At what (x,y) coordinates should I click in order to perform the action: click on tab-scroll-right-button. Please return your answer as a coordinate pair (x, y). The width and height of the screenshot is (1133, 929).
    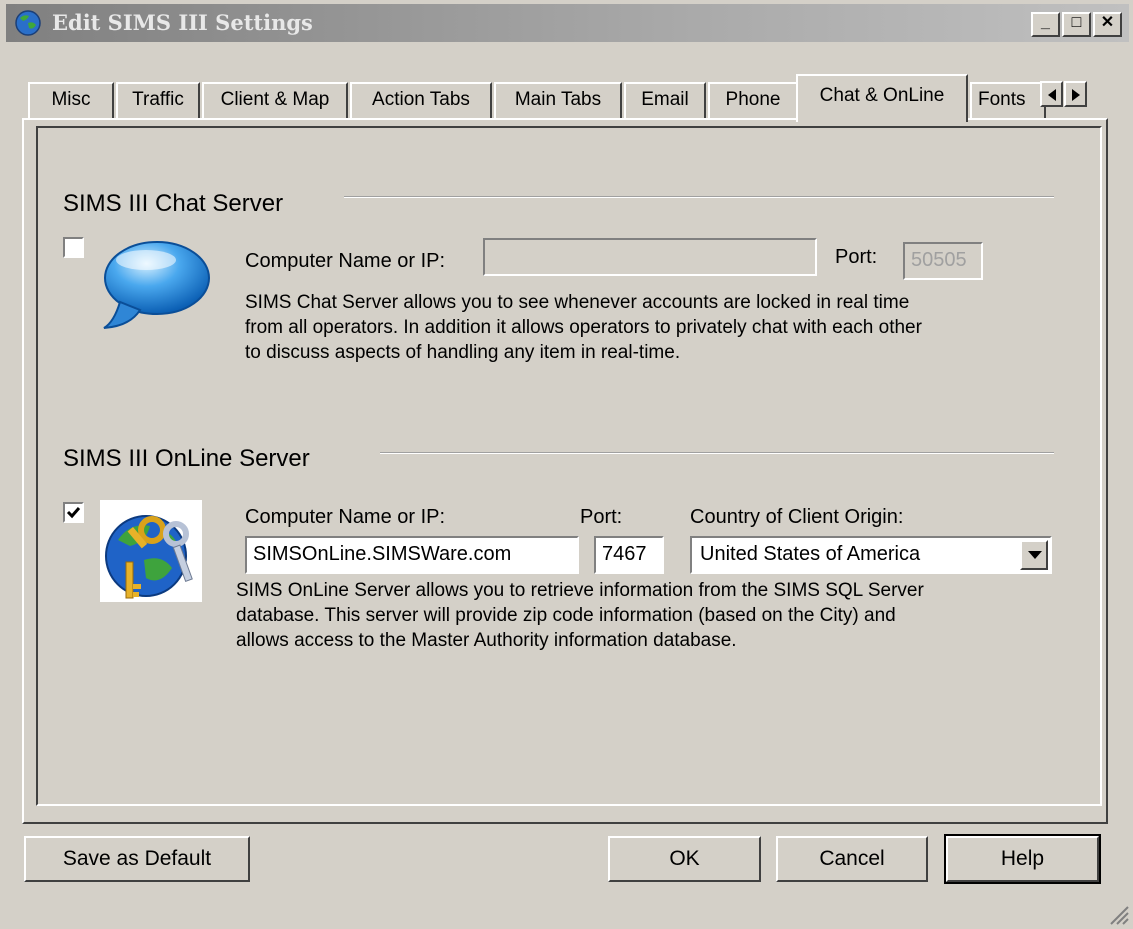
    Looking at the image, I should click on (1075, 94).